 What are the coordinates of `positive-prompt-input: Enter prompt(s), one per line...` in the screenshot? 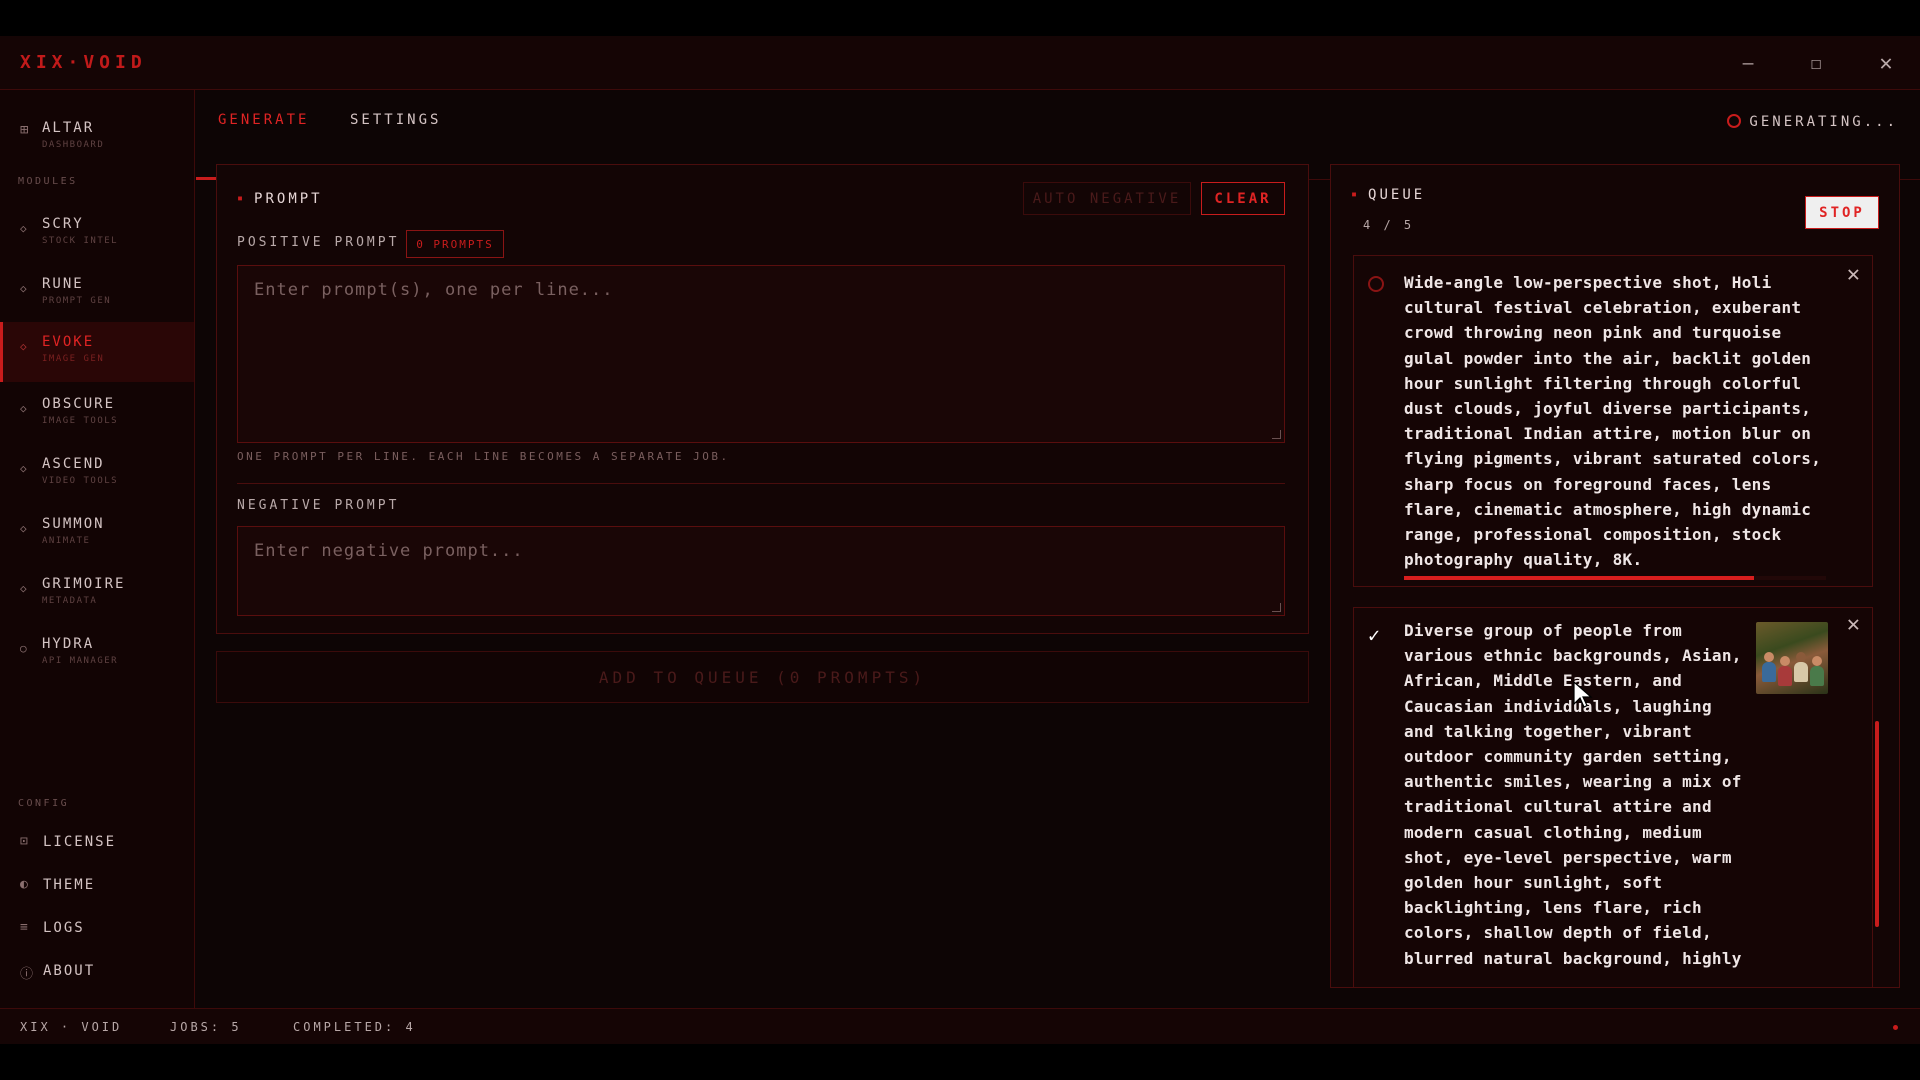 It's located at (761, 354).